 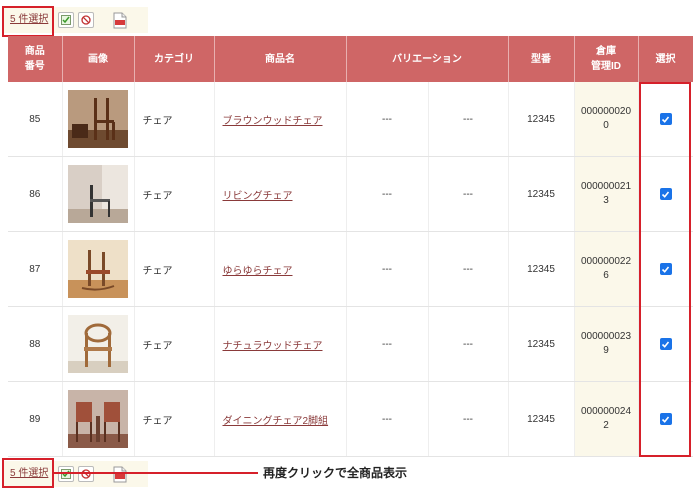 I want to click on warehouse-id-line2: 3, so click(x=606, y=200).